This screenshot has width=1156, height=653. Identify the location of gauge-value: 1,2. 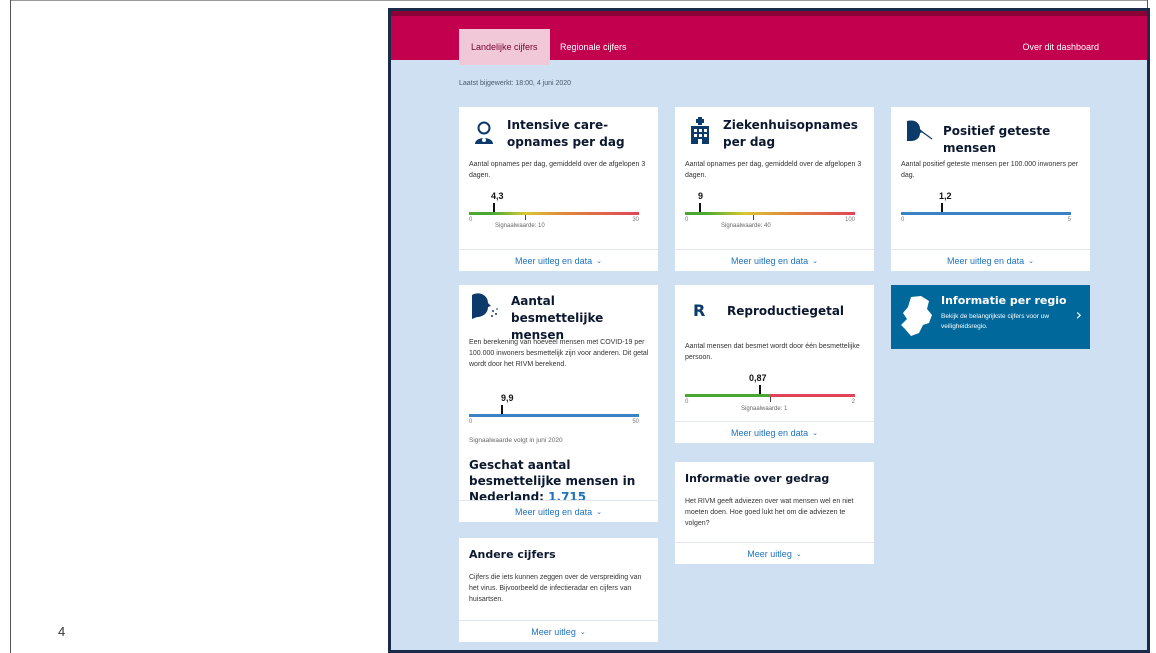
(945, 196).